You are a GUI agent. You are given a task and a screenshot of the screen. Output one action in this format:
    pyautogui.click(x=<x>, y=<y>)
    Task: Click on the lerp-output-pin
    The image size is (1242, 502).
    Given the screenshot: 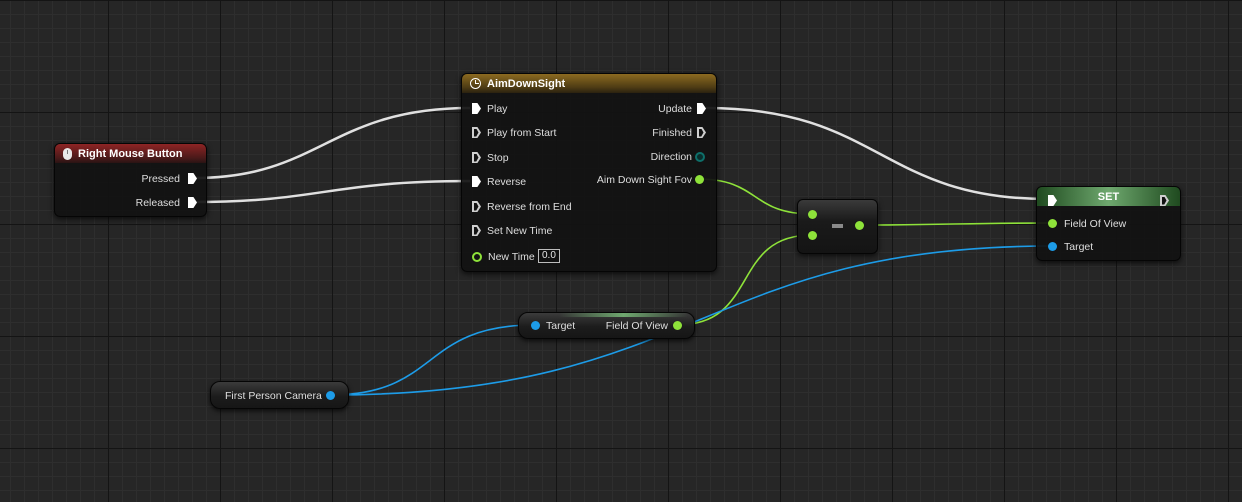 What is the action you would take?
    pyautogui.click(x=859, y=225)
    